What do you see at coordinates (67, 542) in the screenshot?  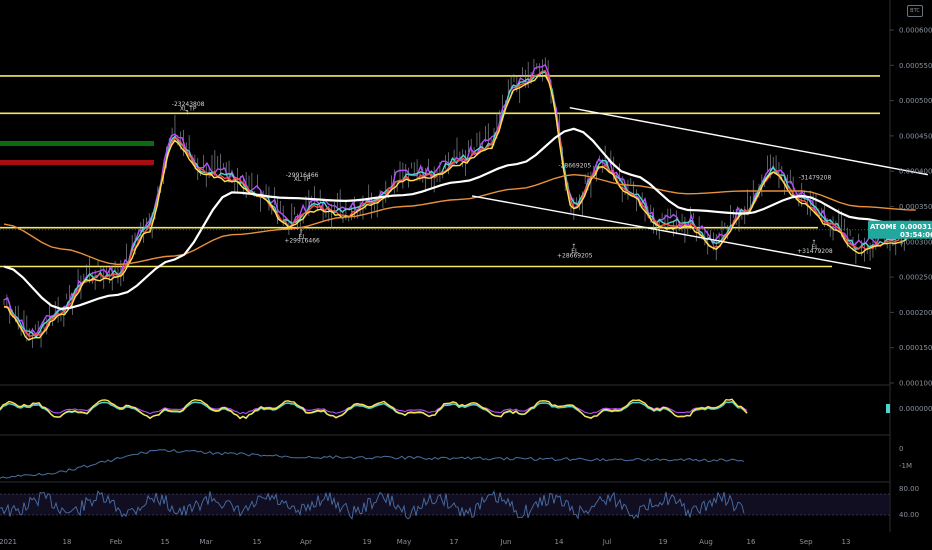 I see `x-tick-label: 18` at bounding box center [67, 542].